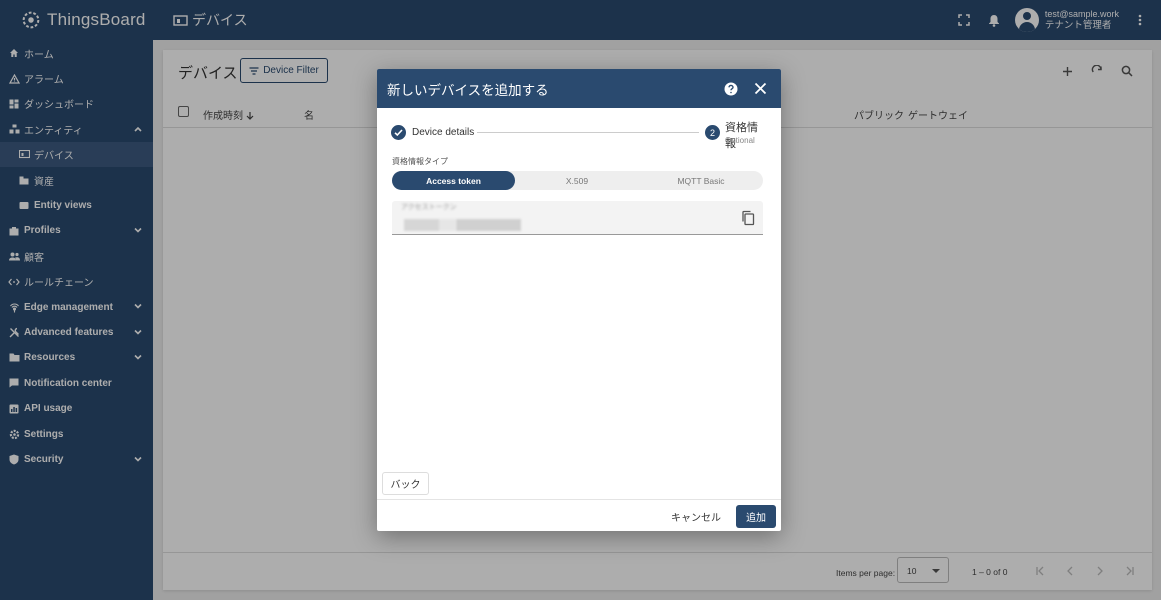  Describe the element at coordinates (588, 132) in the screenshot. I see `step-connector` at that location.